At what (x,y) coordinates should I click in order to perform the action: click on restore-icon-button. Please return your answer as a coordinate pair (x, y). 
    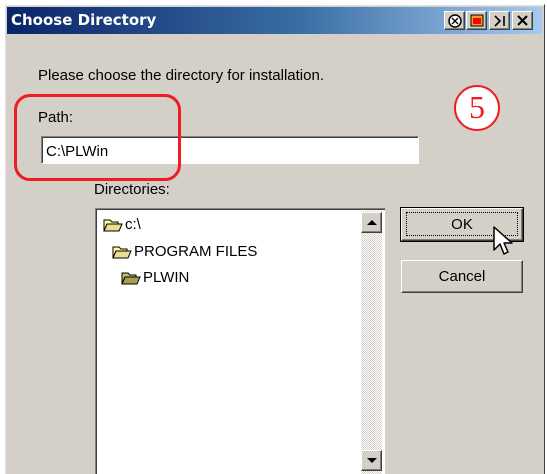
    Looking at the image, I should click on (476, 20).